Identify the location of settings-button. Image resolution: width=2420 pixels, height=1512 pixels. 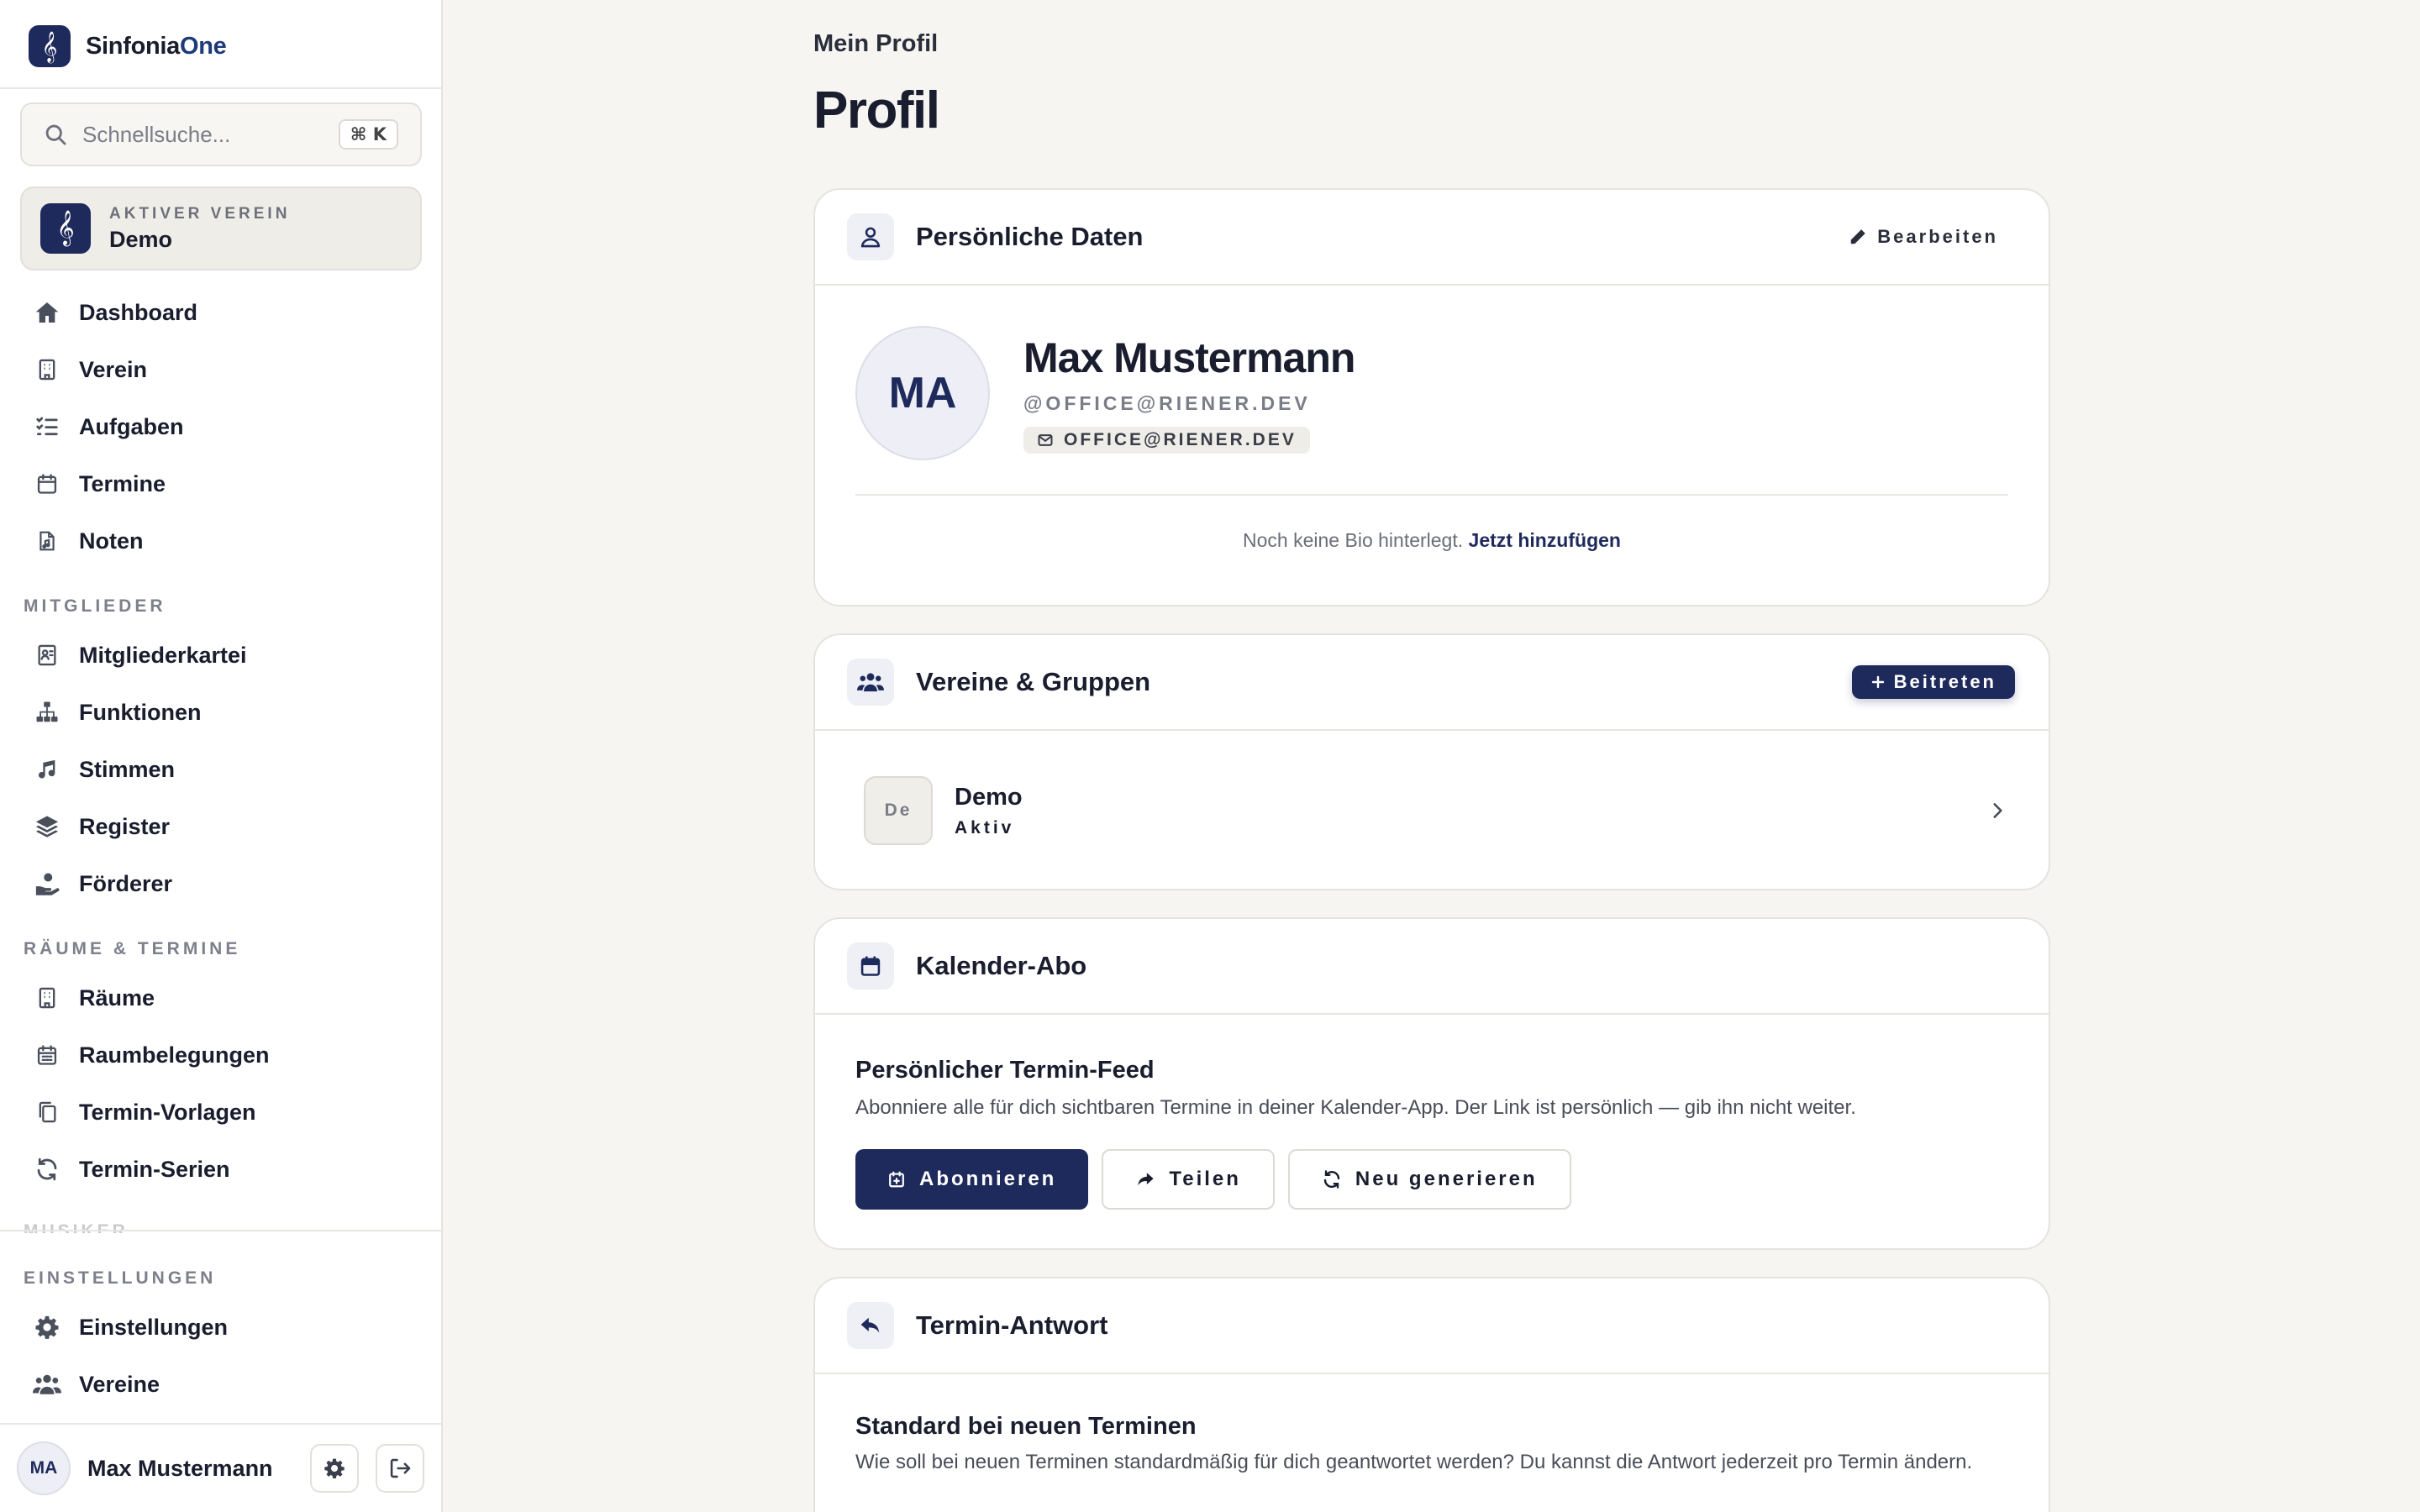
(334, 1468).